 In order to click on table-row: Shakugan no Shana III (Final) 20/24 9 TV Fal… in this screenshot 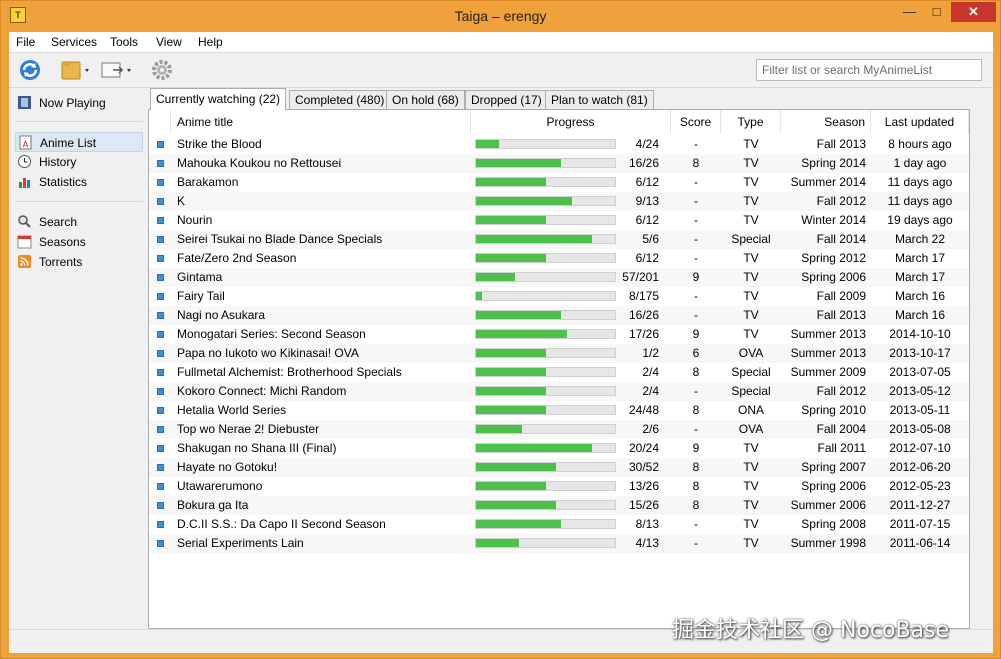, I will do `click(559, 448)`.